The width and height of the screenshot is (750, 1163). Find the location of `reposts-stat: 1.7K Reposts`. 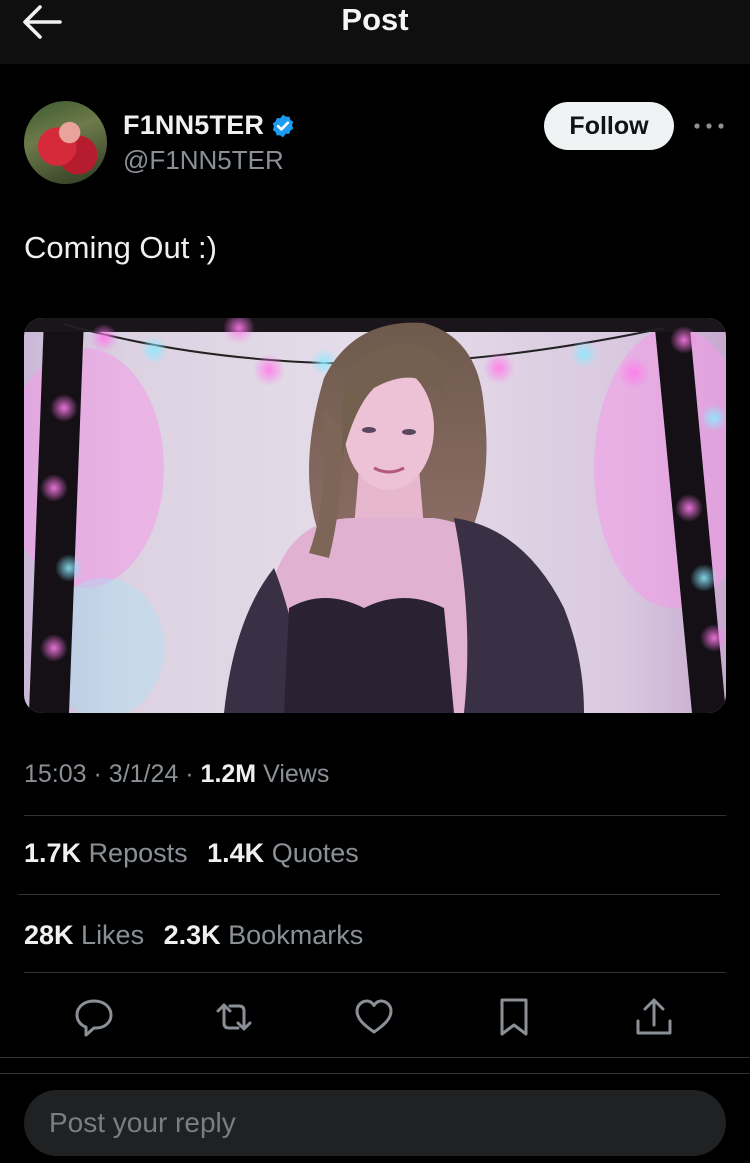

reposts-stat: 1.7K Reposts is located at coordinates (109, 853).